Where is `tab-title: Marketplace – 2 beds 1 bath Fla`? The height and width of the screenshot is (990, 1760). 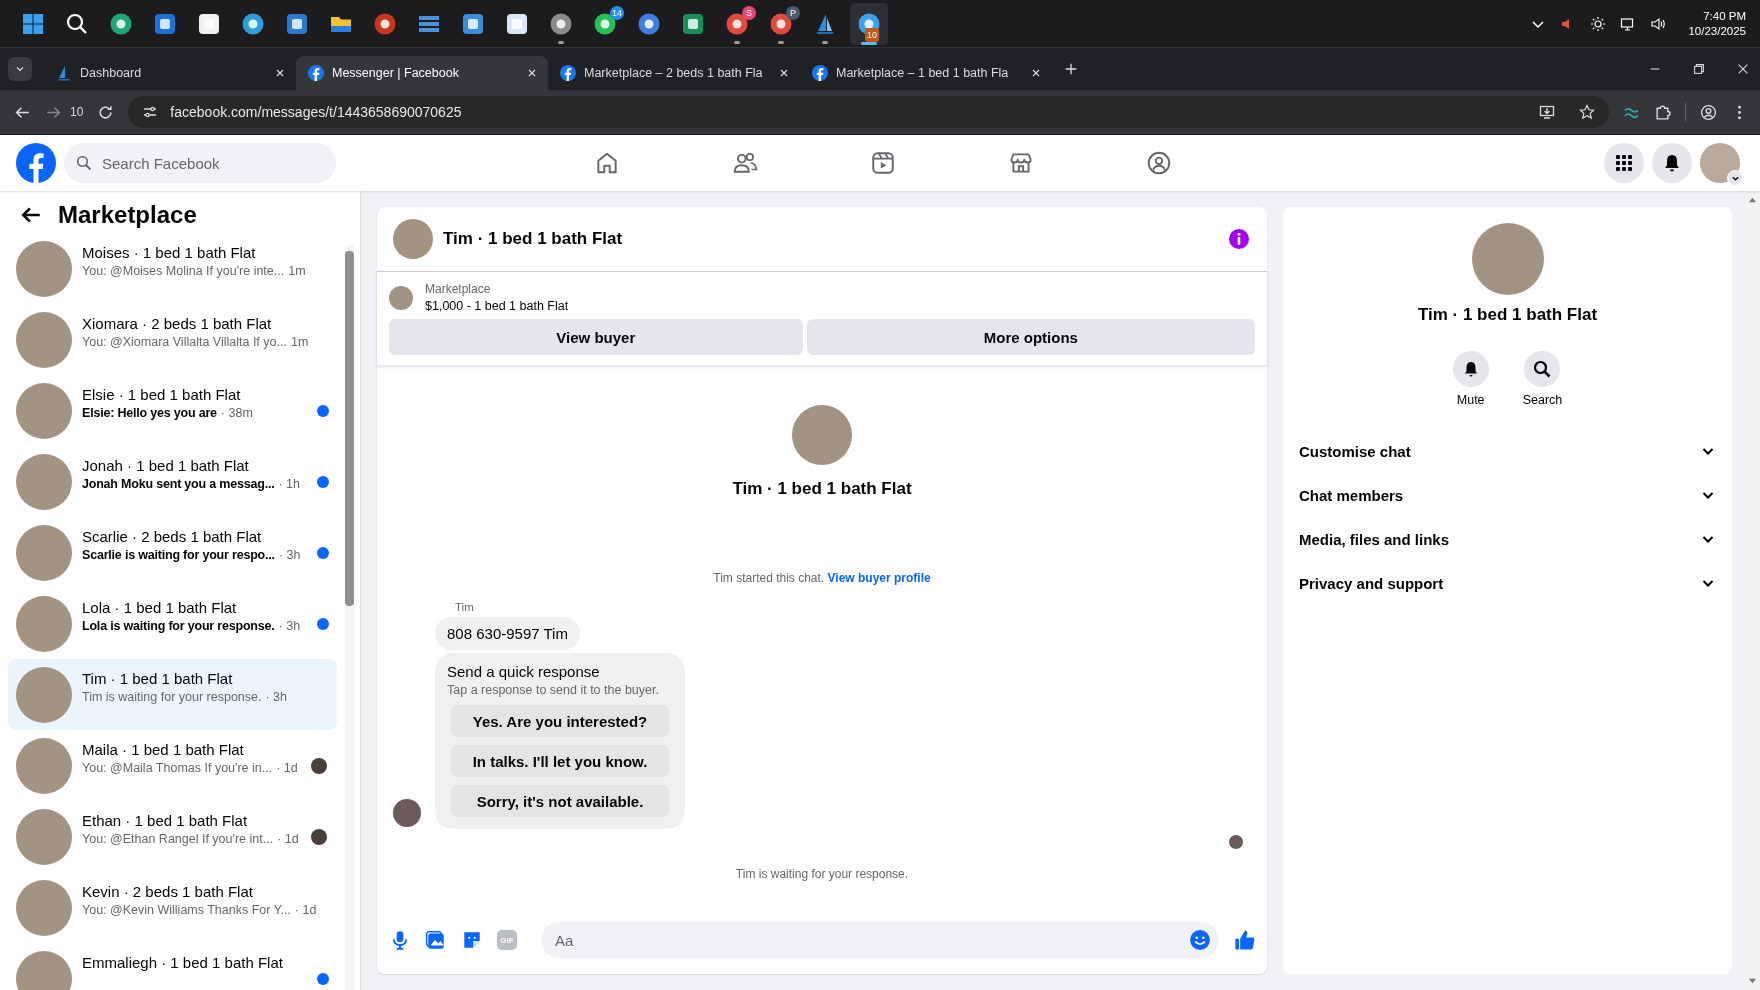
tab-title: Marketplace – 2 beds 1 bath Fla is located at coordinates (674, 73).